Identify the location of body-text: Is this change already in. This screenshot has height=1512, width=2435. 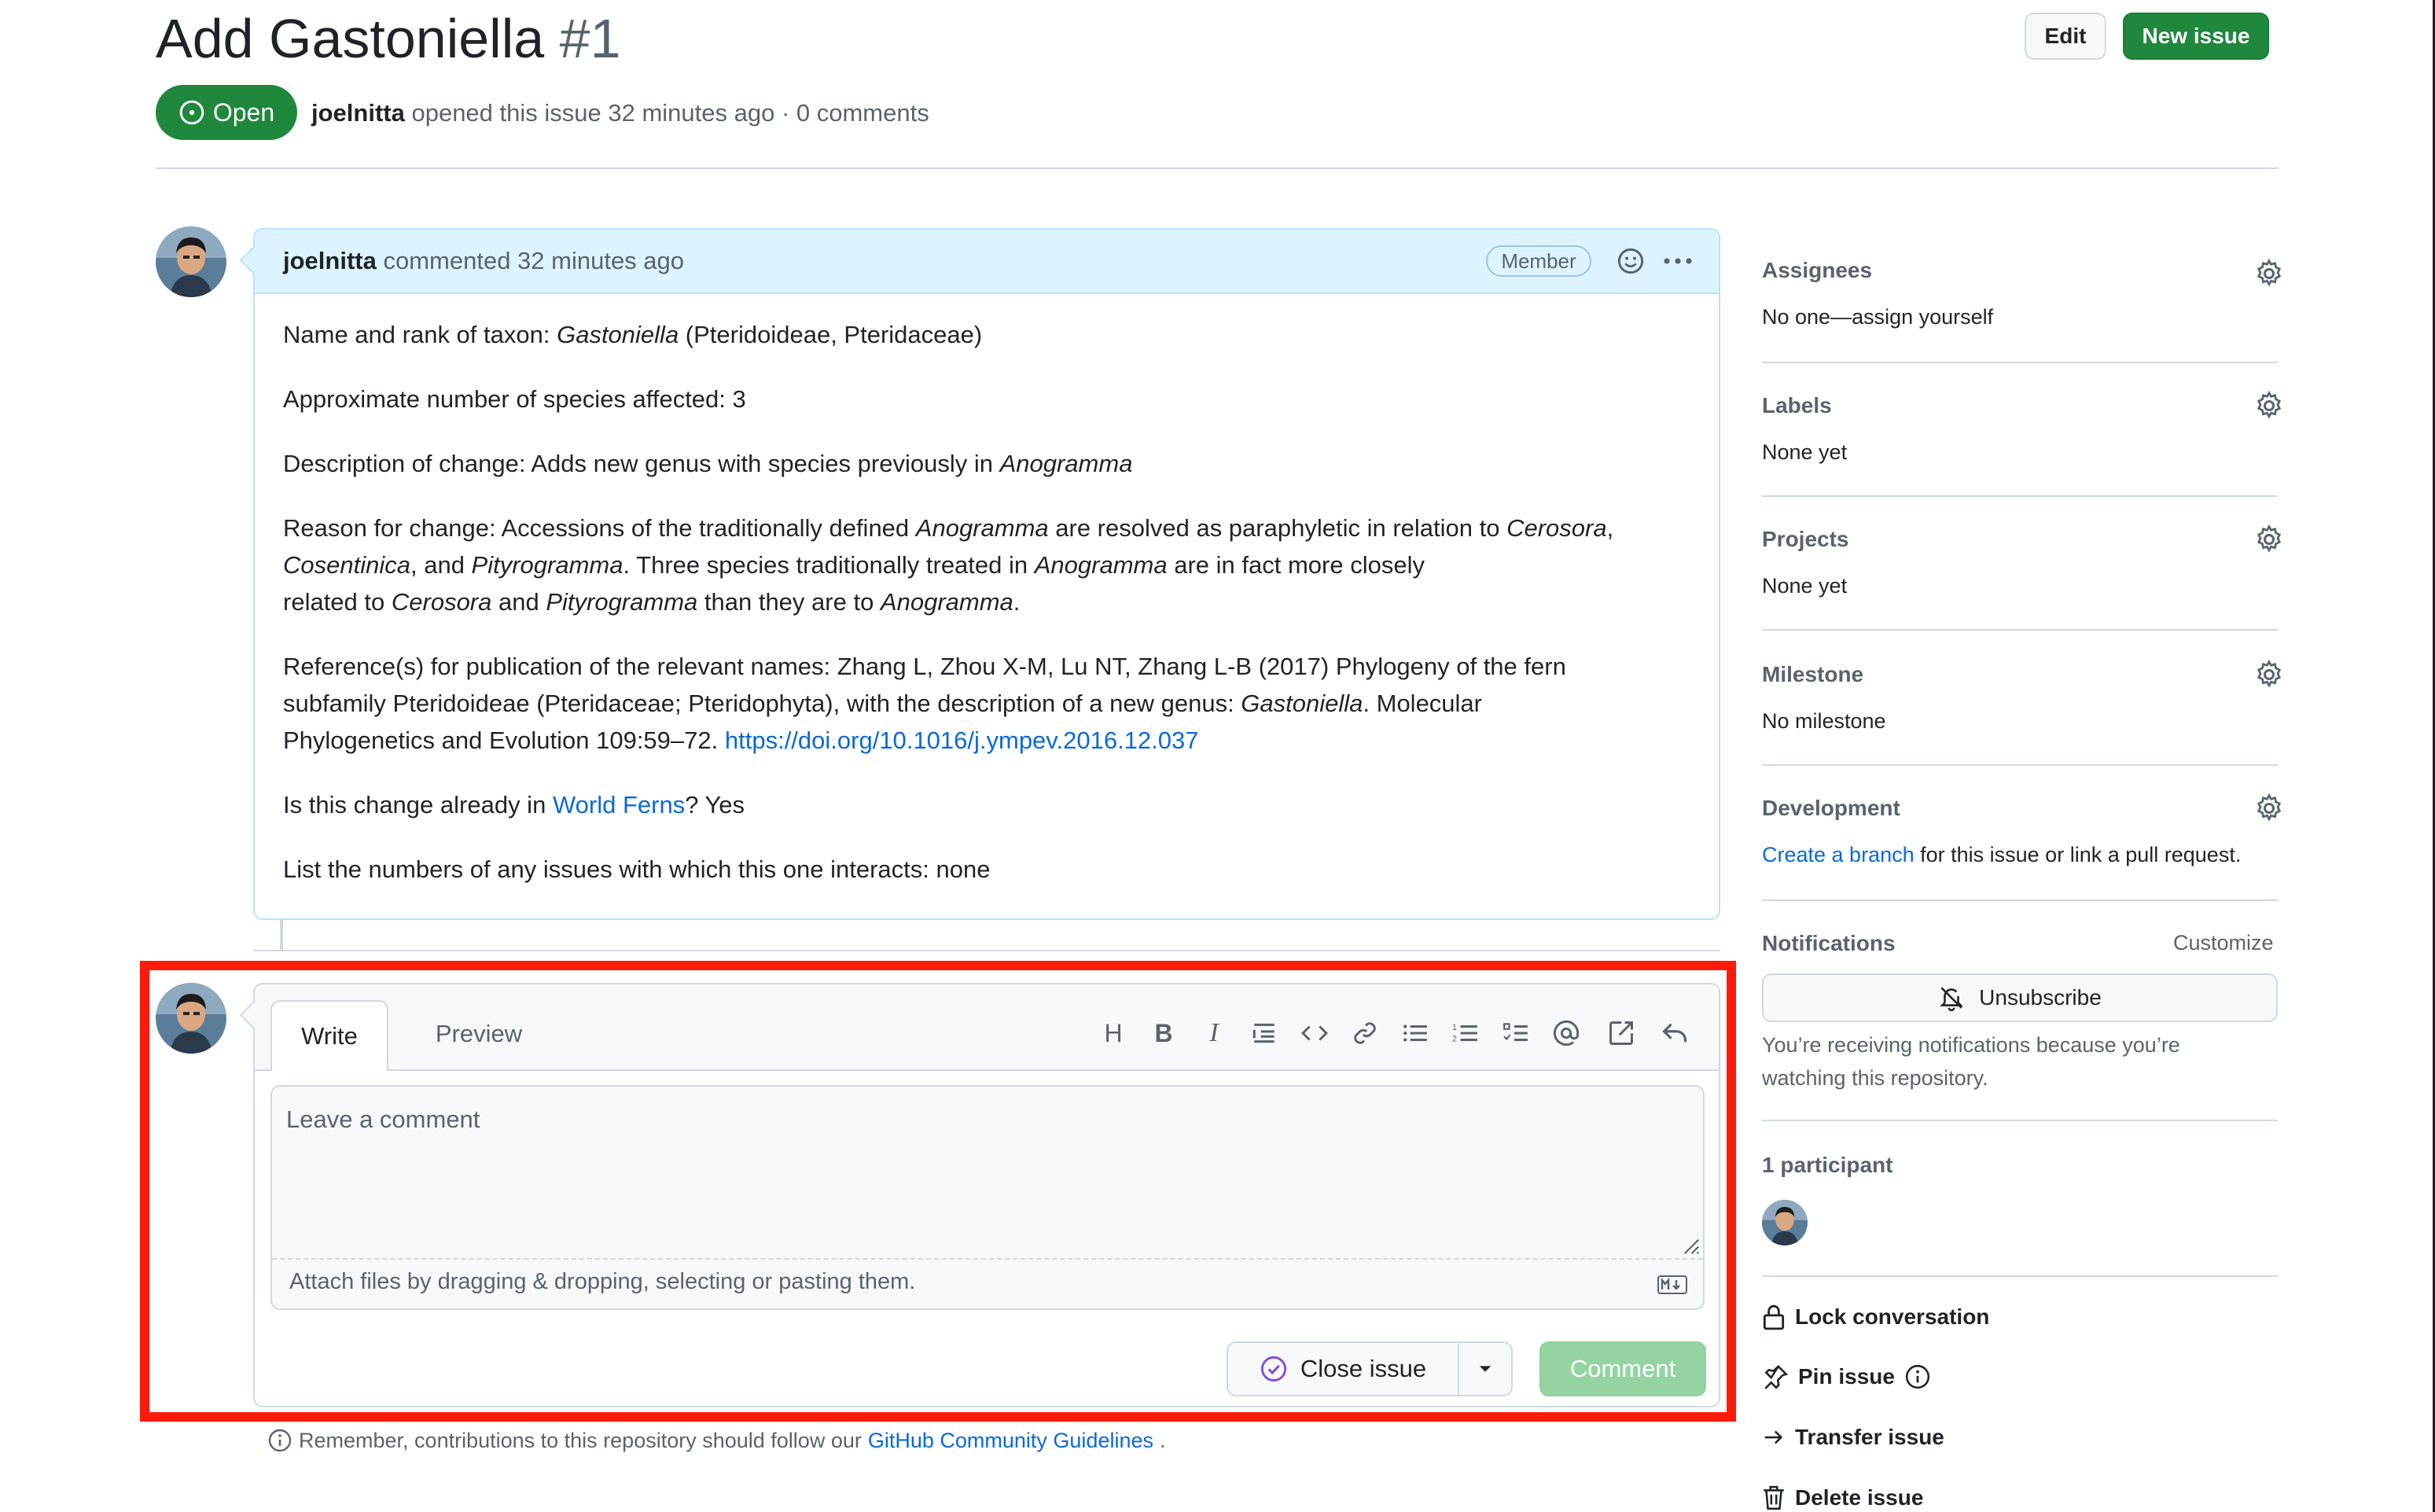
(418, 805).